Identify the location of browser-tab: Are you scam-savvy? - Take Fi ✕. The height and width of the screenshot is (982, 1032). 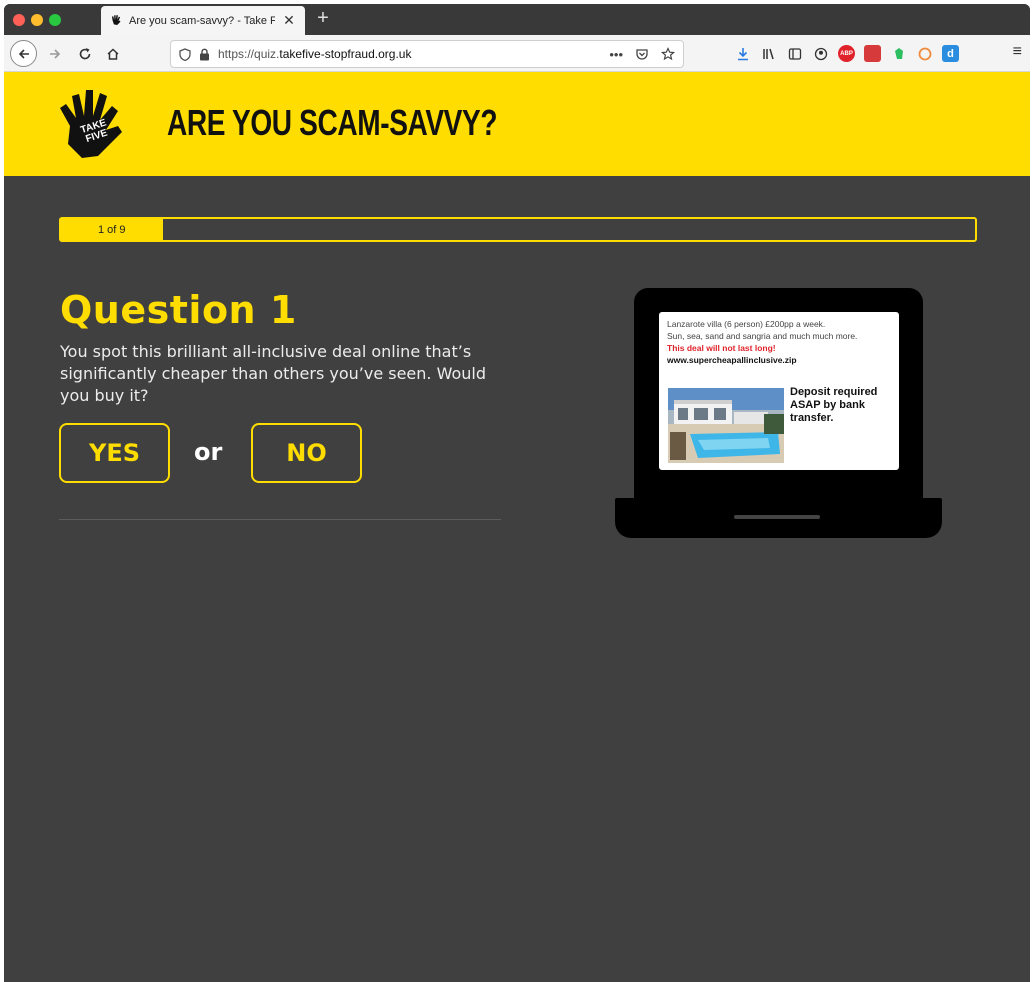
(203, 20).